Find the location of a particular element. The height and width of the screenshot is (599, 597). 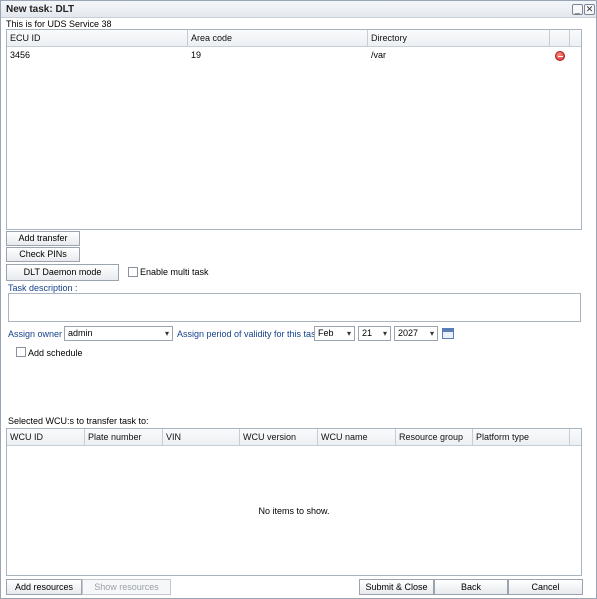

assign-owner-select: admin ▾ is located at coordinates (118, 333).